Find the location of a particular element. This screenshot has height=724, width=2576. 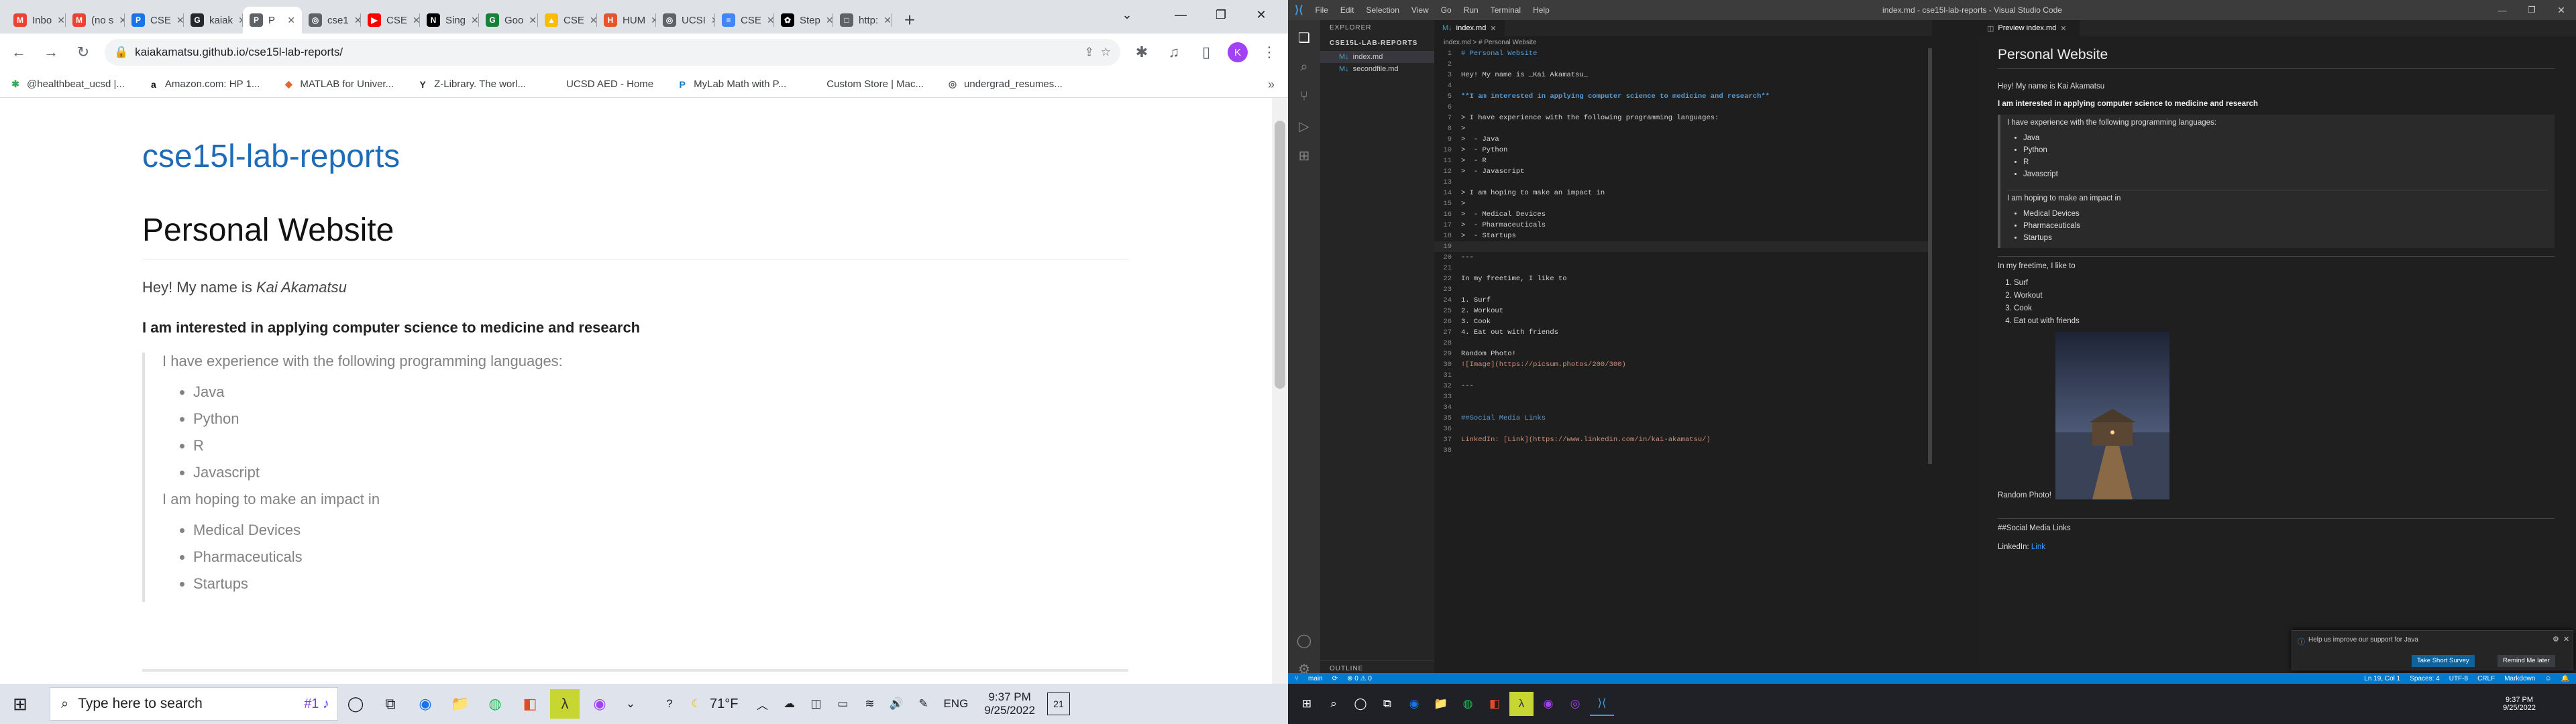

status-item: Spaces: 4 is located at coordinates (2424, 678).